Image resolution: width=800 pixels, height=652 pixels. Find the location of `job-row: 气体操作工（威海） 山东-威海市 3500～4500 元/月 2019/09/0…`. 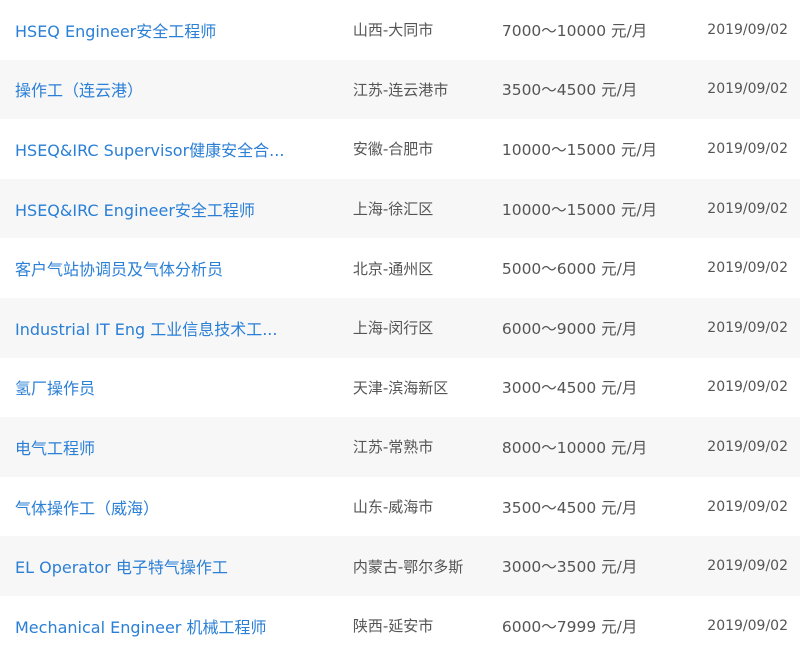

job-row: 气体操作工（威海） 山东-威海市 3500～4500 元/月 2019/09/0… is located at coordinates (400, 507).